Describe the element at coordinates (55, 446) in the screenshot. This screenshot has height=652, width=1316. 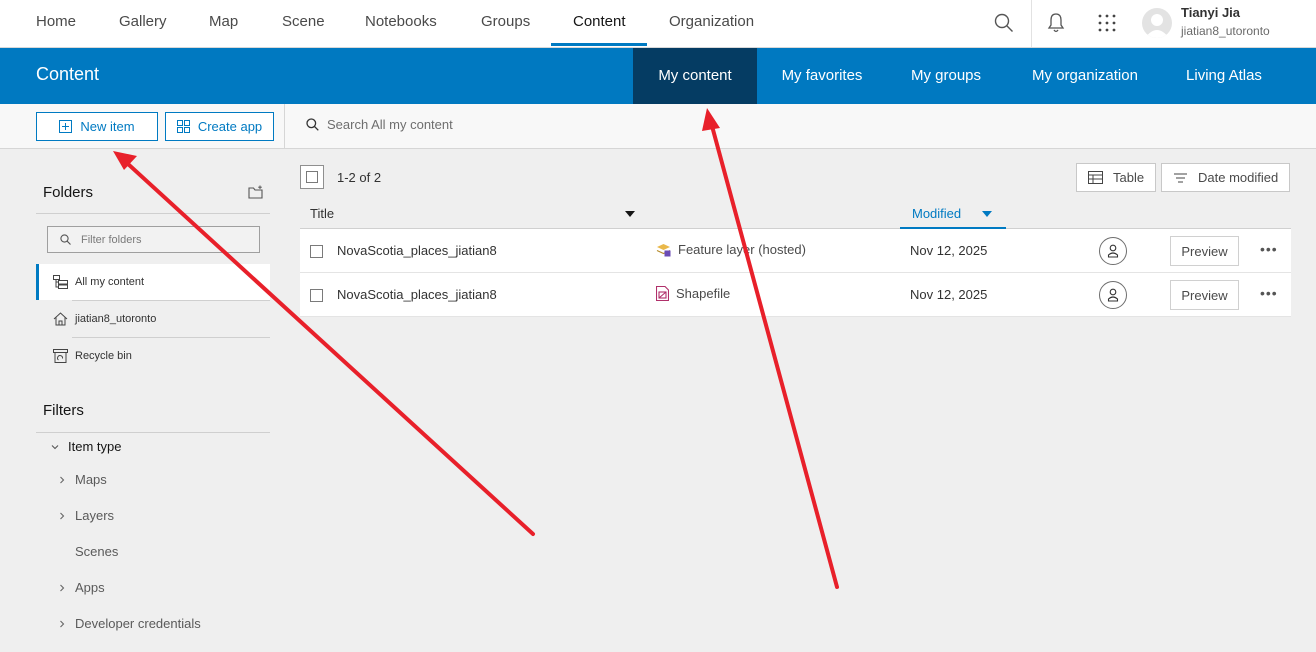
I see `chevron-down-icon` at that location.